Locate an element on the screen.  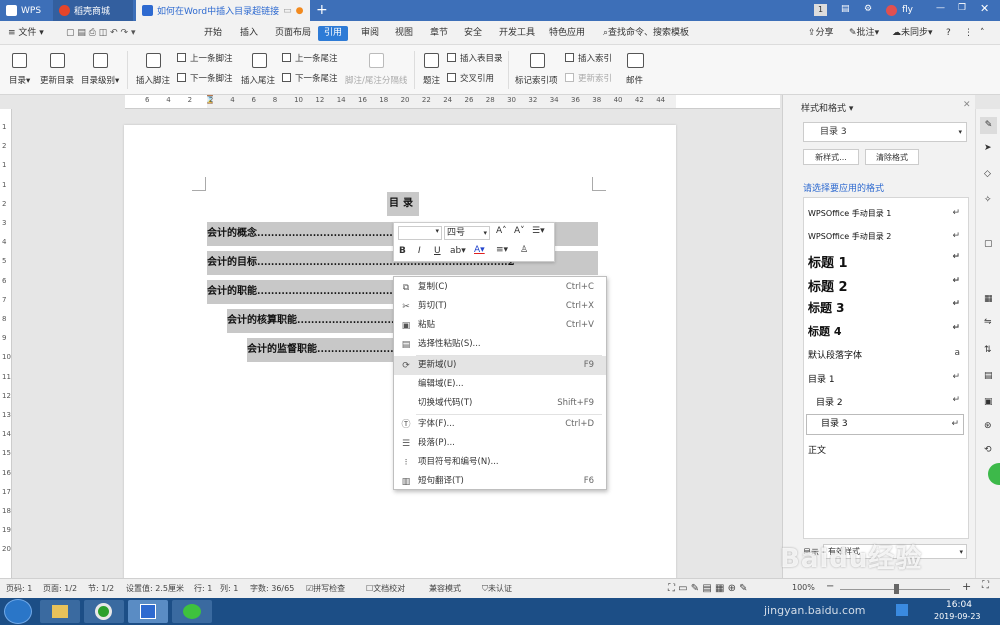
command-search: ⌕查找命令、搜索模板 is located at coordinates (646, 33).